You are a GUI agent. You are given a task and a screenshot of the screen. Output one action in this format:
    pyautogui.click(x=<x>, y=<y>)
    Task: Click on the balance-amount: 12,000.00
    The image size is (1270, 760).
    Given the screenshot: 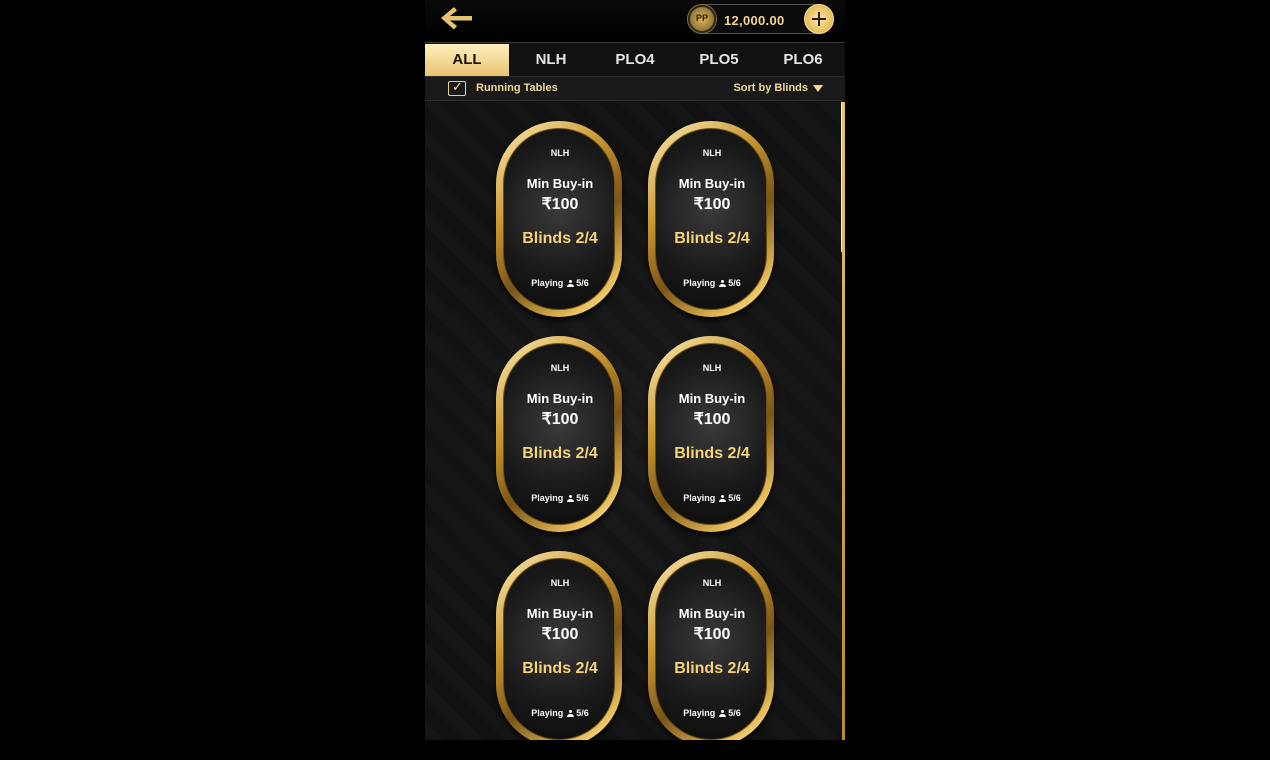 What is the action you would take?
    pyautogui.click(x=754, y=20)
    